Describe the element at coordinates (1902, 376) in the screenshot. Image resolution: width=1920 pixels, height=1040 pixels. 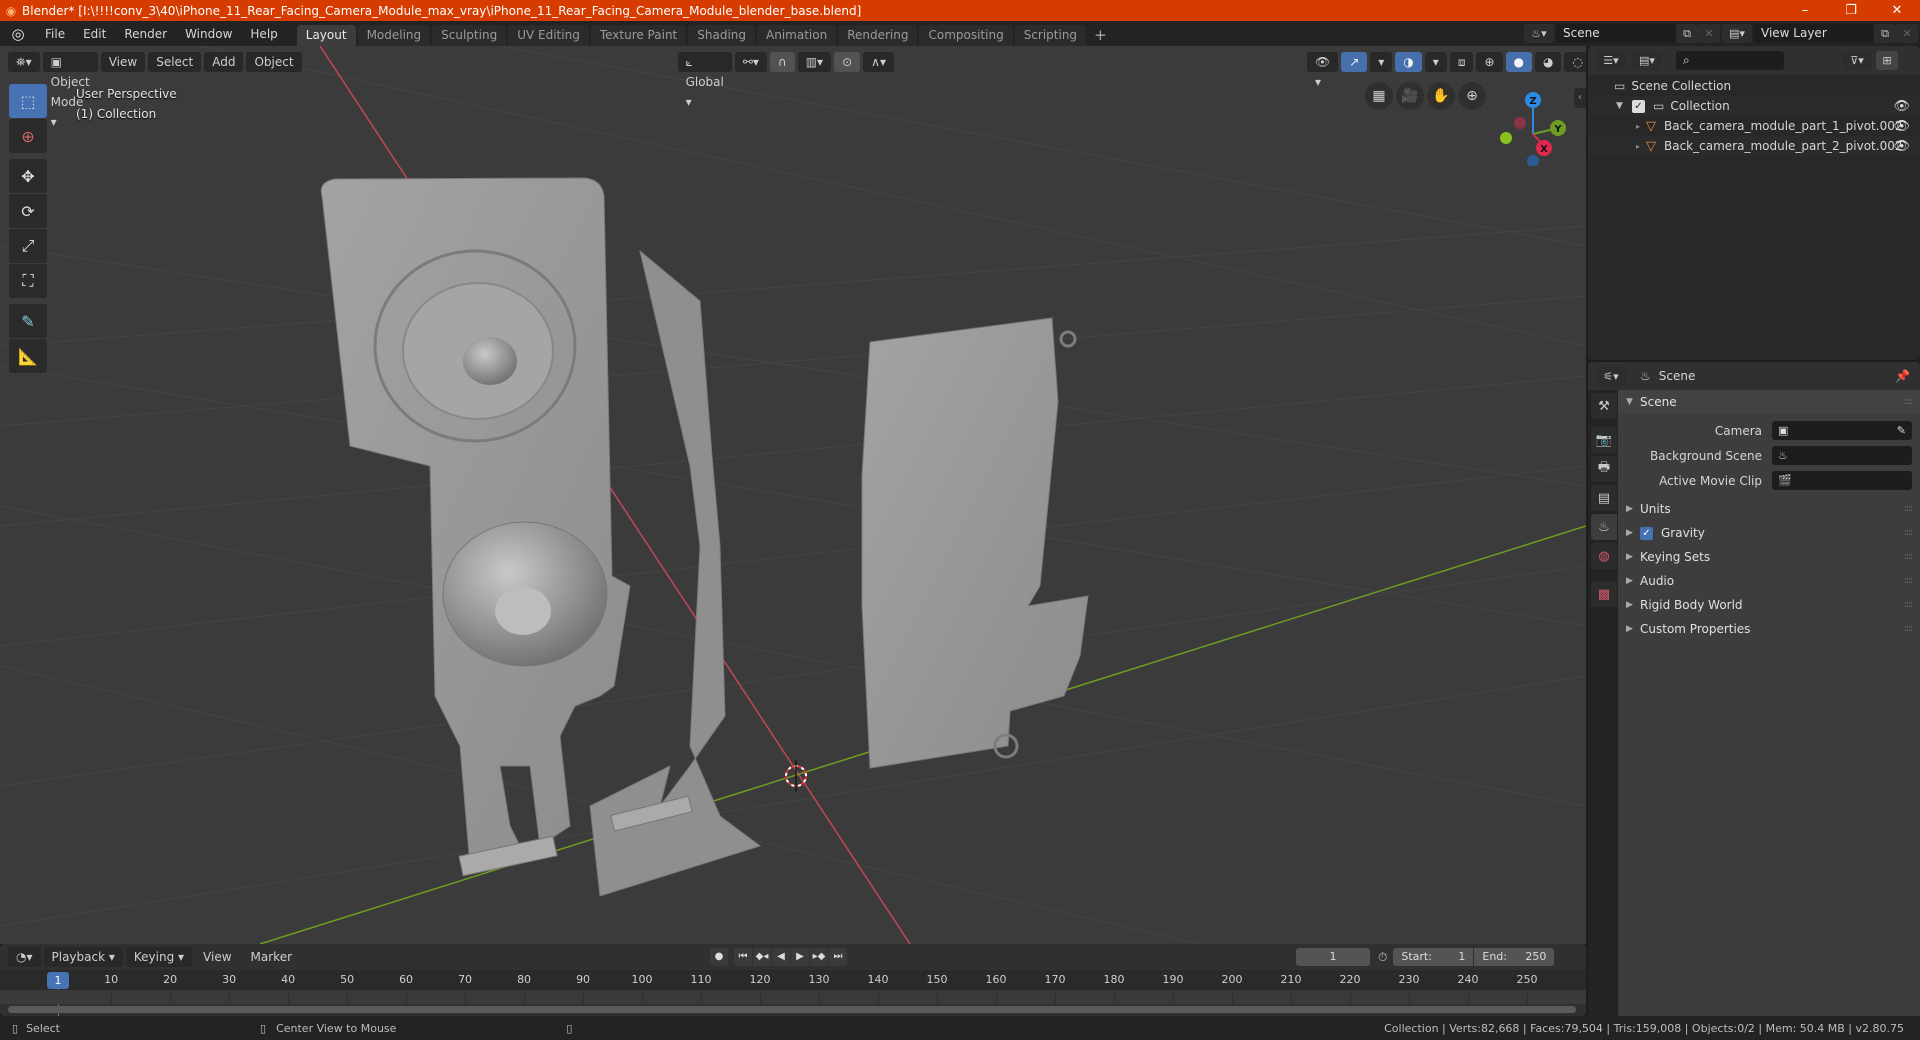
I see `pin-icon: 📌` at that location.